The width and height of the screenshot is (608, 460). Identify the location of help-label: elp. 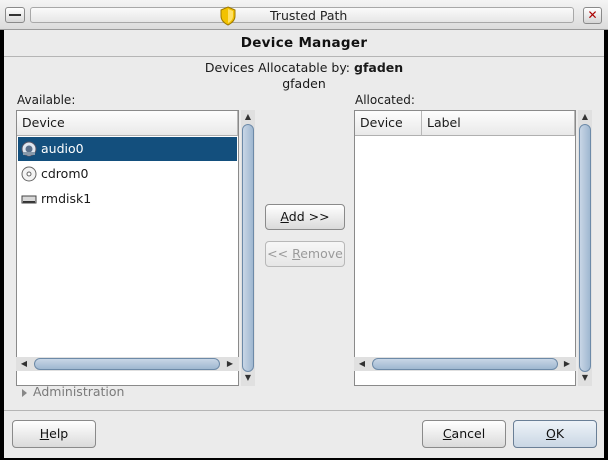
(59, 433).